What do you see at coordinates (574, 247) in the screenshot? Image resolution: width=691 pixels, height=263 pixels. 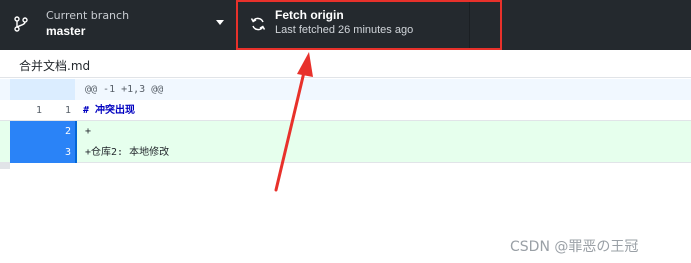 I see `watermark: CSDN @罪恶の王冠` at bounding box center [574, 247].